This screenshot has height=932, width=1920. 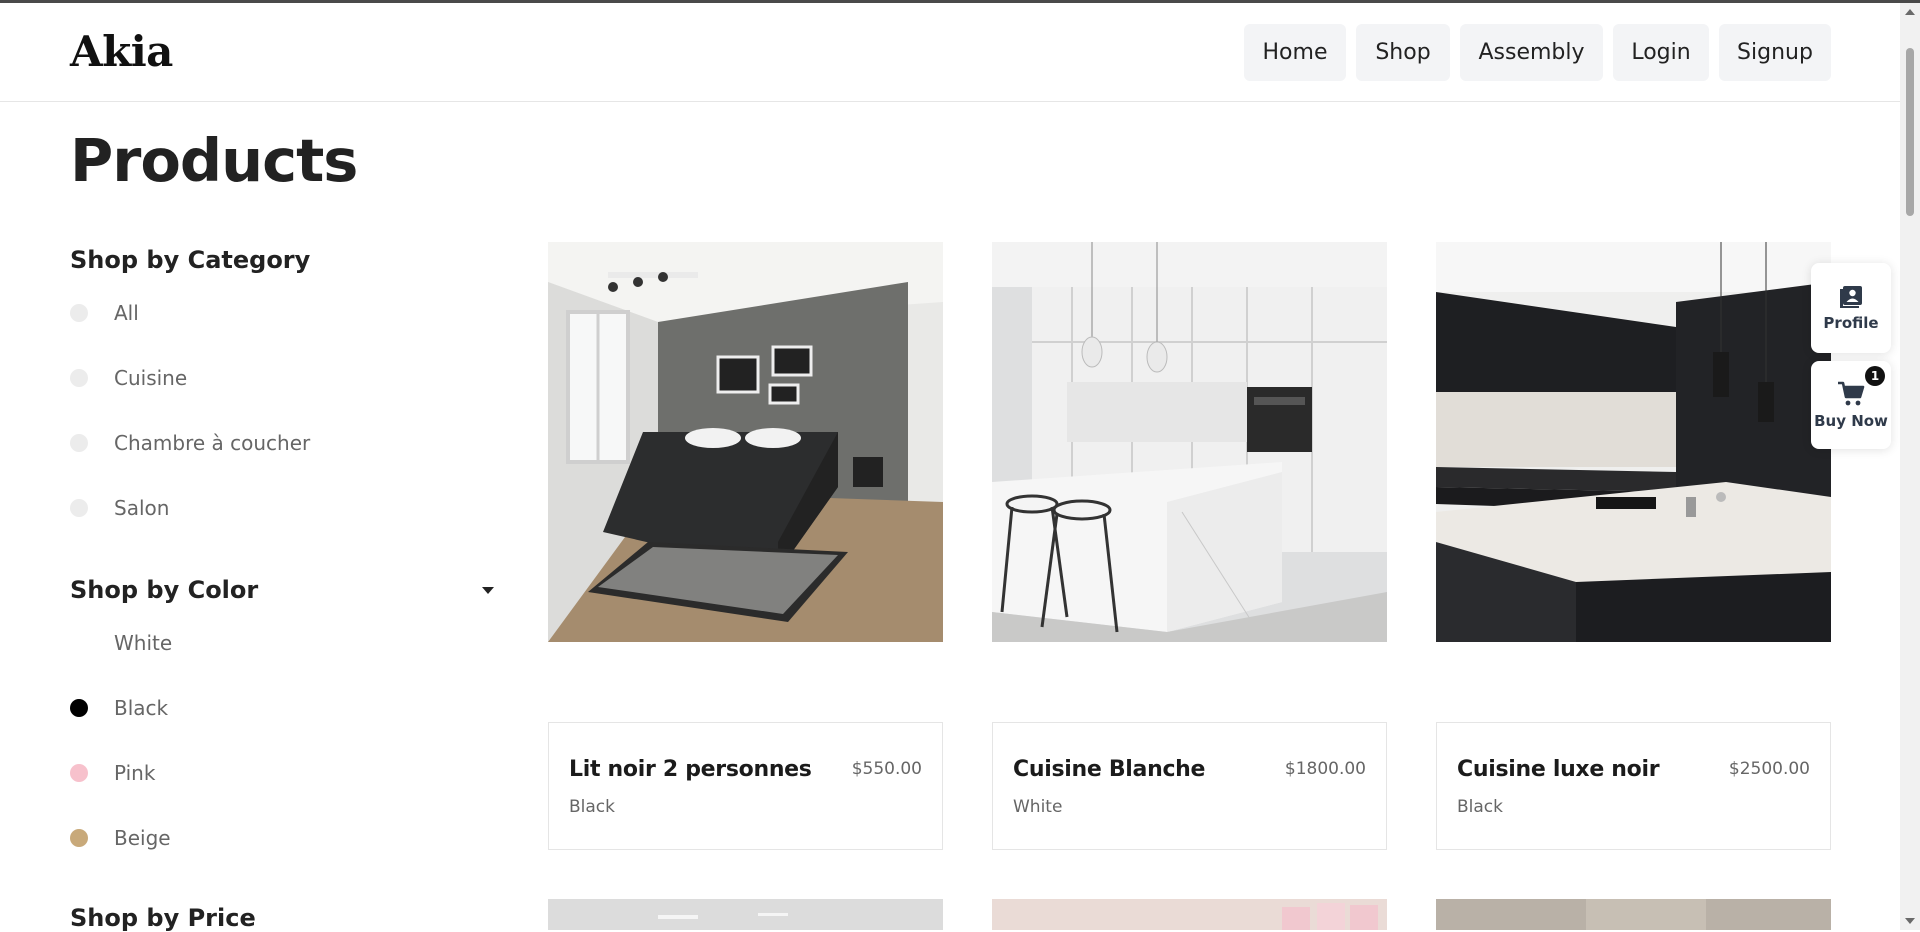 I want to click on page-scrollbar, so click(x=1910, y=466).